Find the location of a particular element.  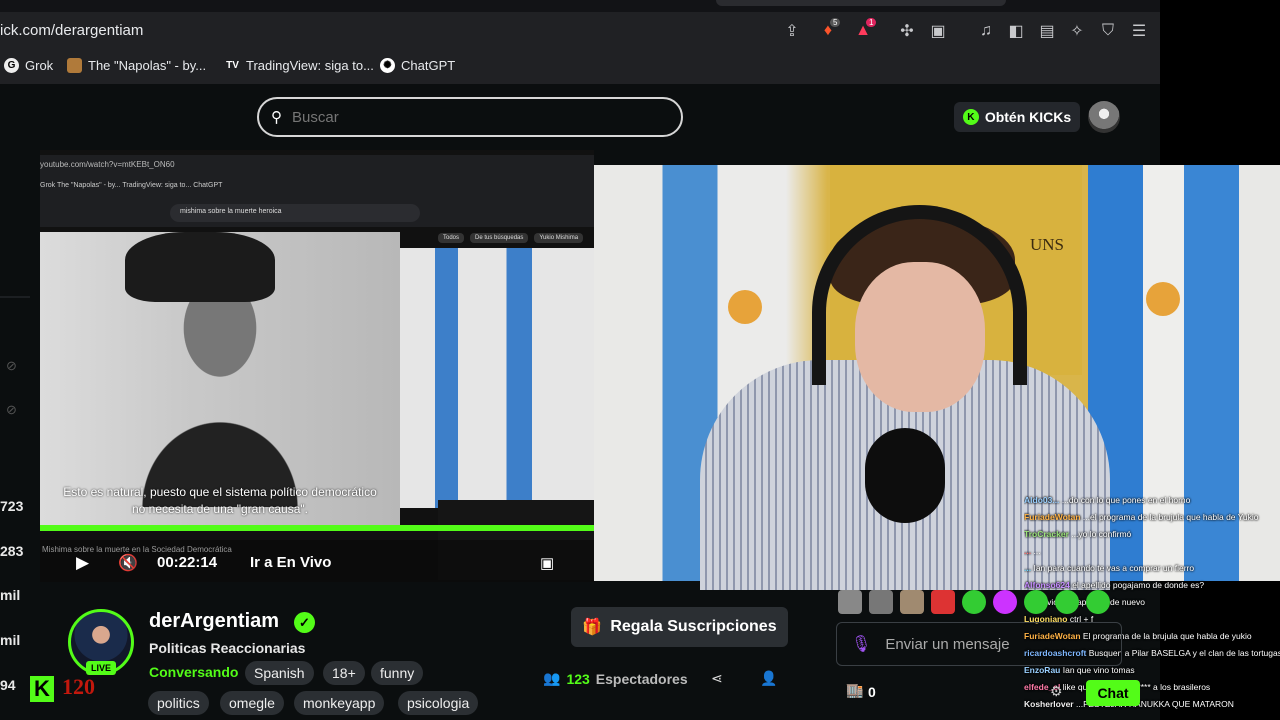

chat-username: TroCracker is located at coordinates (1046, 534).